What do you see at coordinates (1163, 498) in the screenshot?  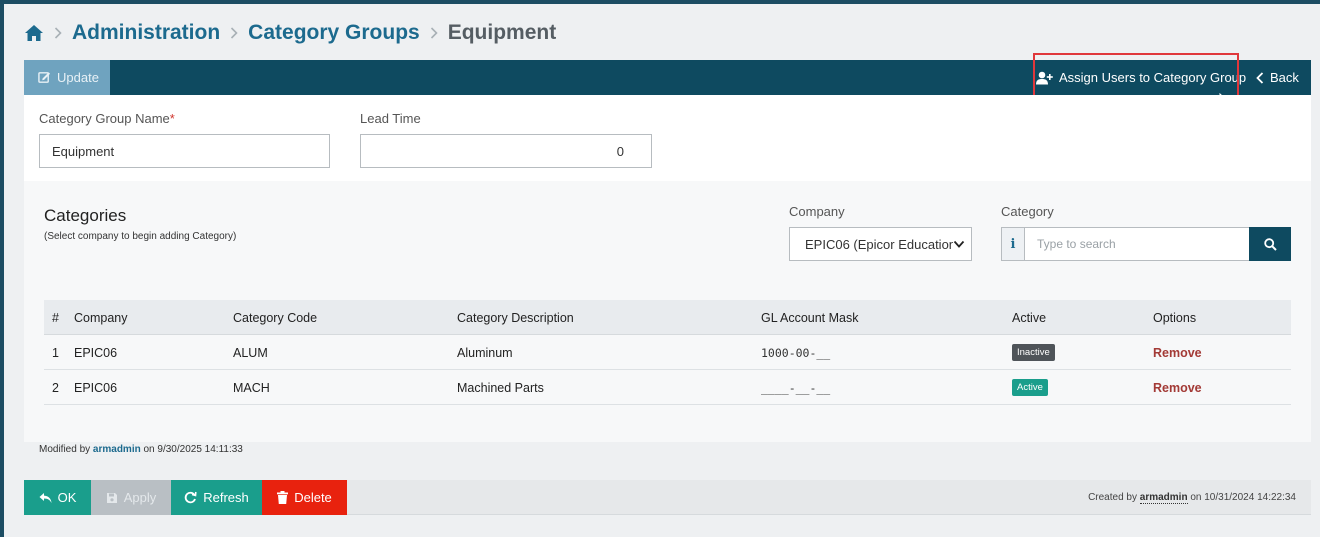 I see `created-user-link: armadmin` at bounding box center [1163, 498].